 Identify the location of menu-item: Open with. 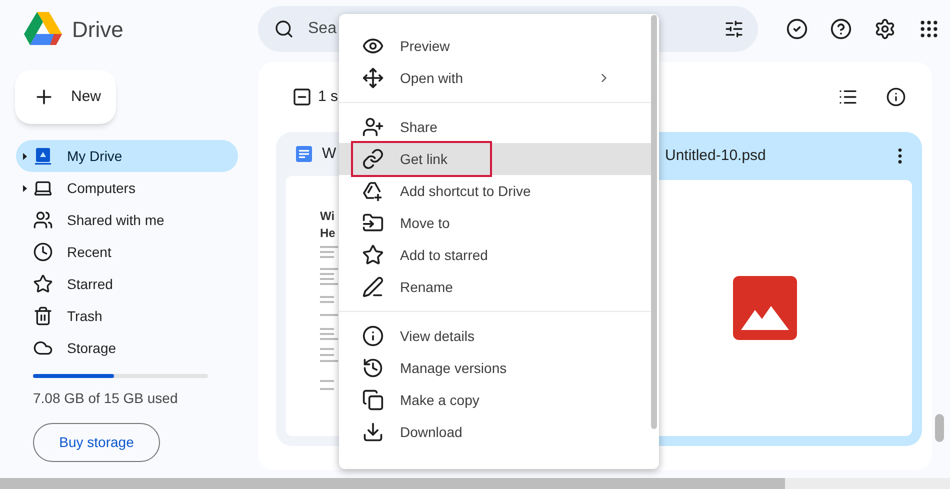
(495, 78).